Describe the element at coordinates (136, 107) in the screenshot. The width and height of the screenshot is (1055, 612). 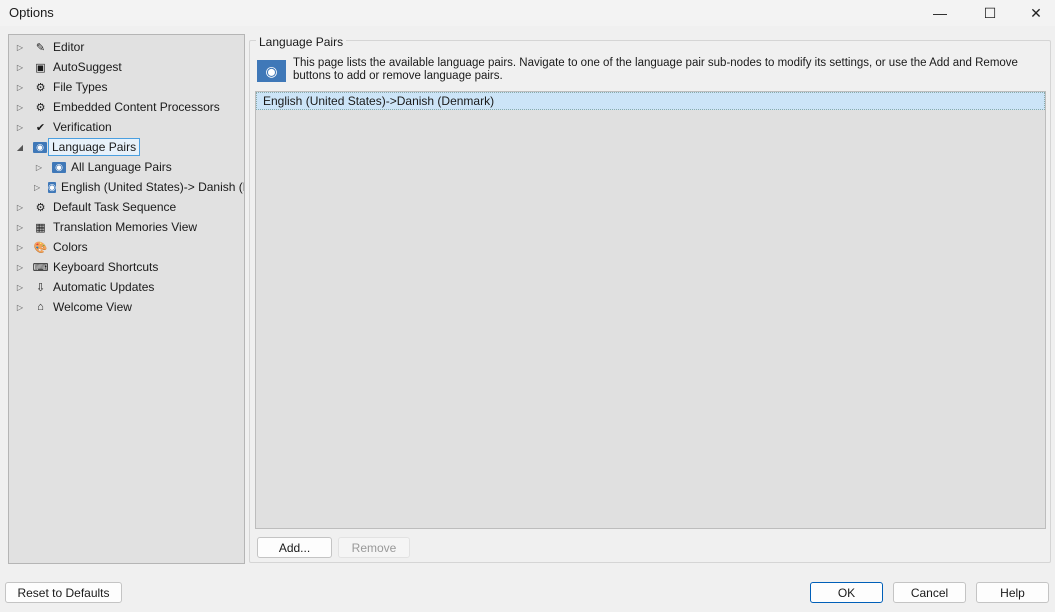
I see `tree-item-label: Embedded Content Processors` at that location.